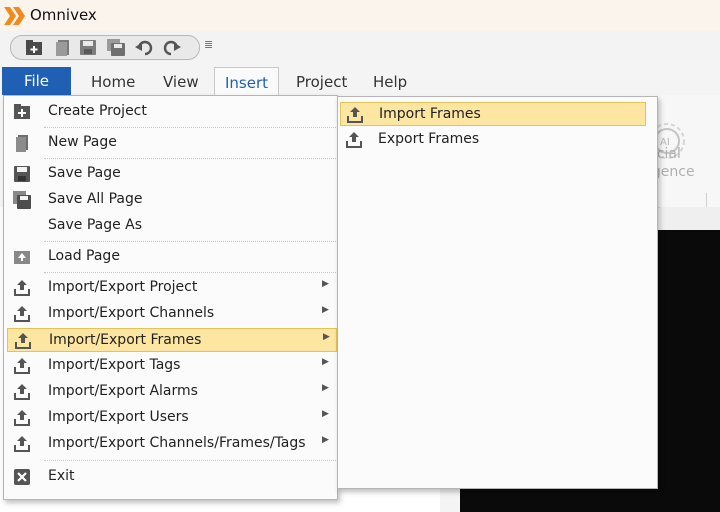 Image resolution: width=720 pixels, height=512 pixels. I want to click on menu-item-label: Exit, so click(61, 476).